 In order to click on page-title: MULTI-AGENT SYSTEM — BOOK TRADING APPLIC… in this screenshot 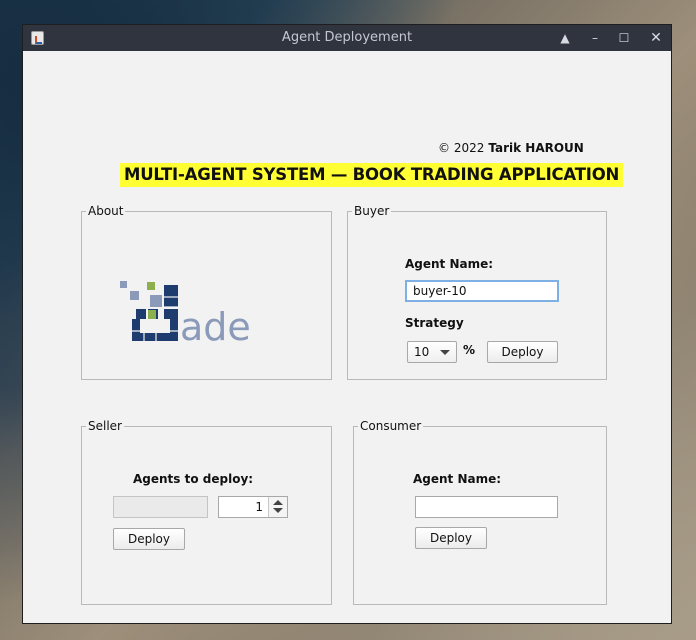, I will do `click(372, 175)`.